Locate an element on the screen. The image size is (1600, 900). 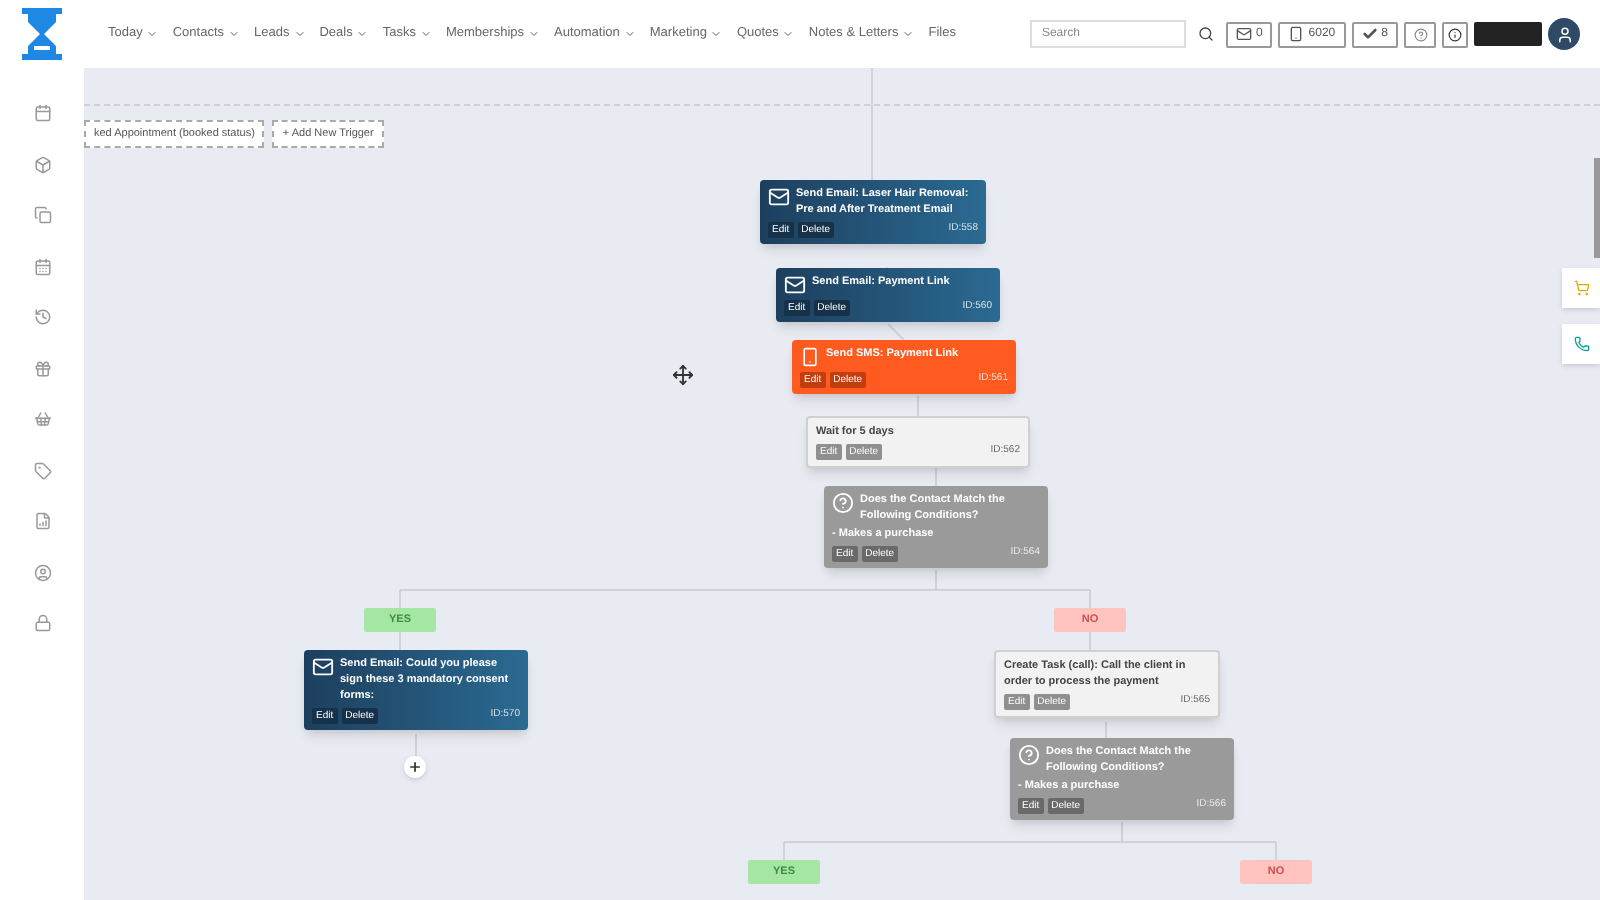
hourglass-logo is located at coordinates (42, 34).